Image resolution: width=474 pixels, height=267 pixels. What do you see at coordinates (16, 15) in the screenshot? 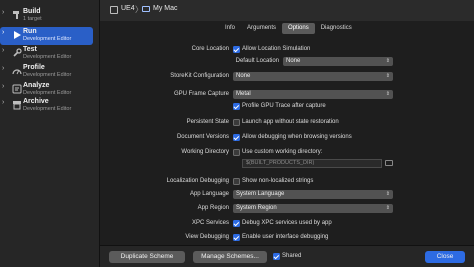
I see `hammer-icon` at bounding box center [16, 15].